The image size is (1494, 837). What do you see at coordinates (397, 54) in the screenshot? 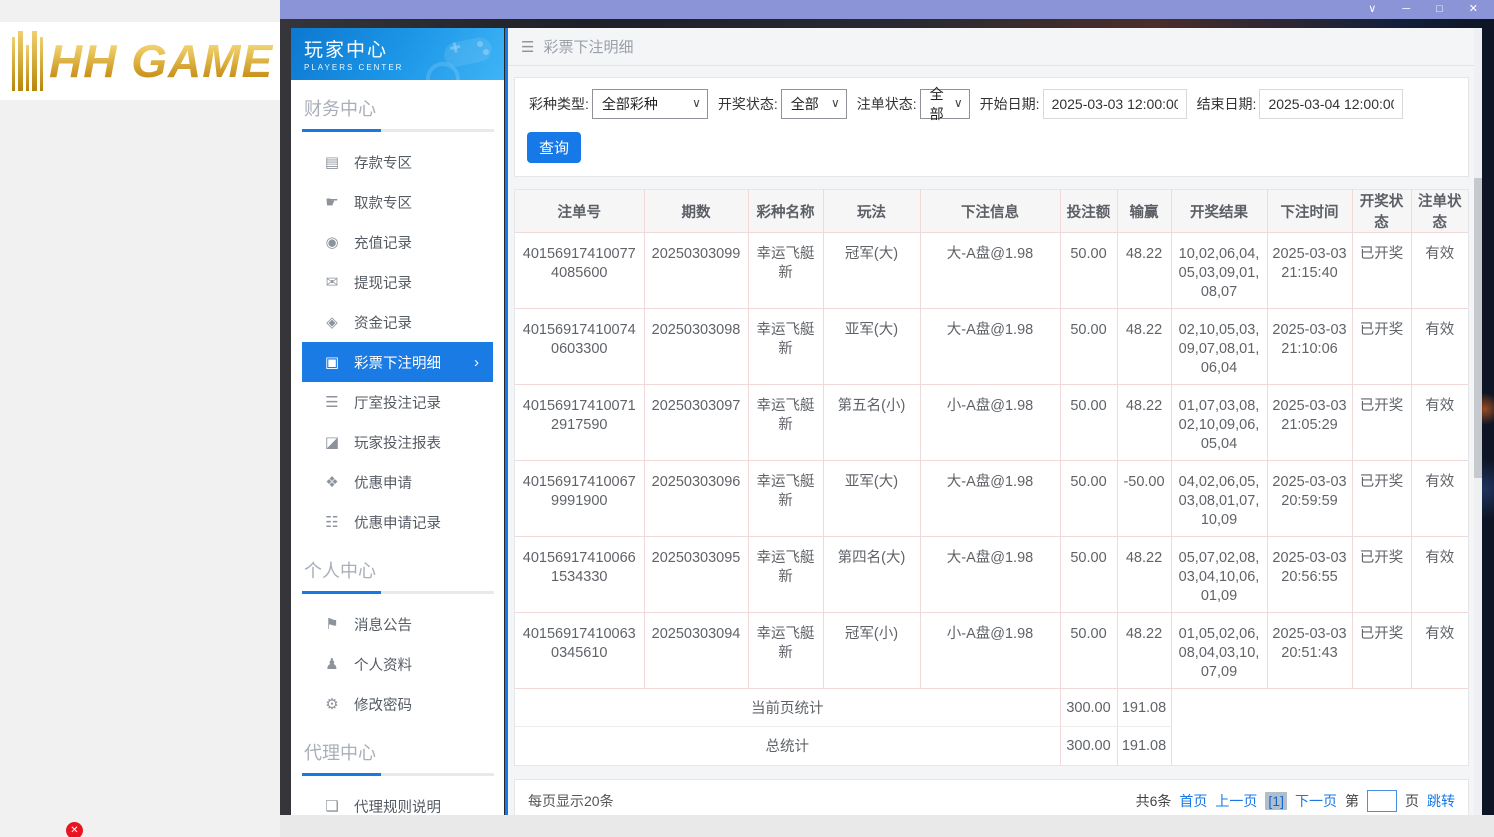
I see `sidebar-header: 玩家中心 PLAYERS CENTER` at bounding box center [397, 54].